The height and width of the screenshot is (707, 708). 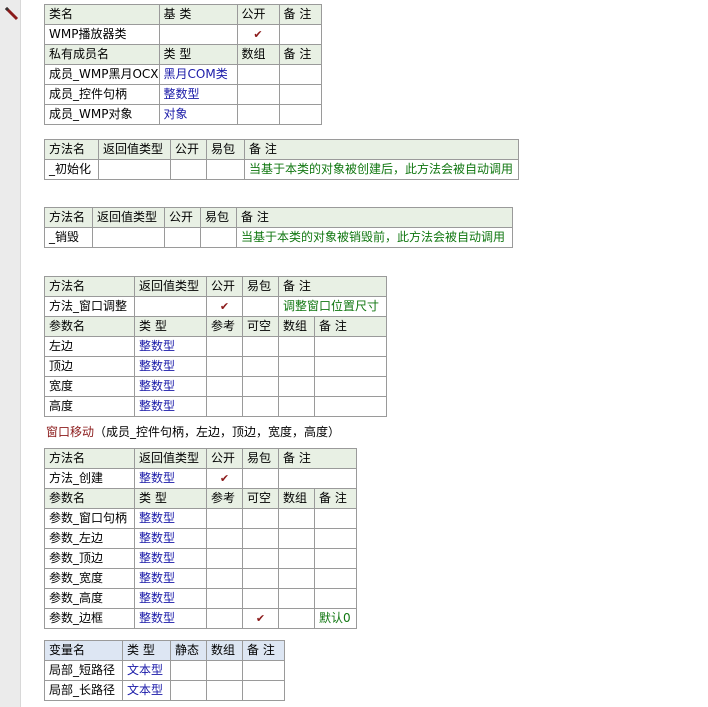 I want to click on param-row: 宽度 整数型, so click(x=215, y=386).